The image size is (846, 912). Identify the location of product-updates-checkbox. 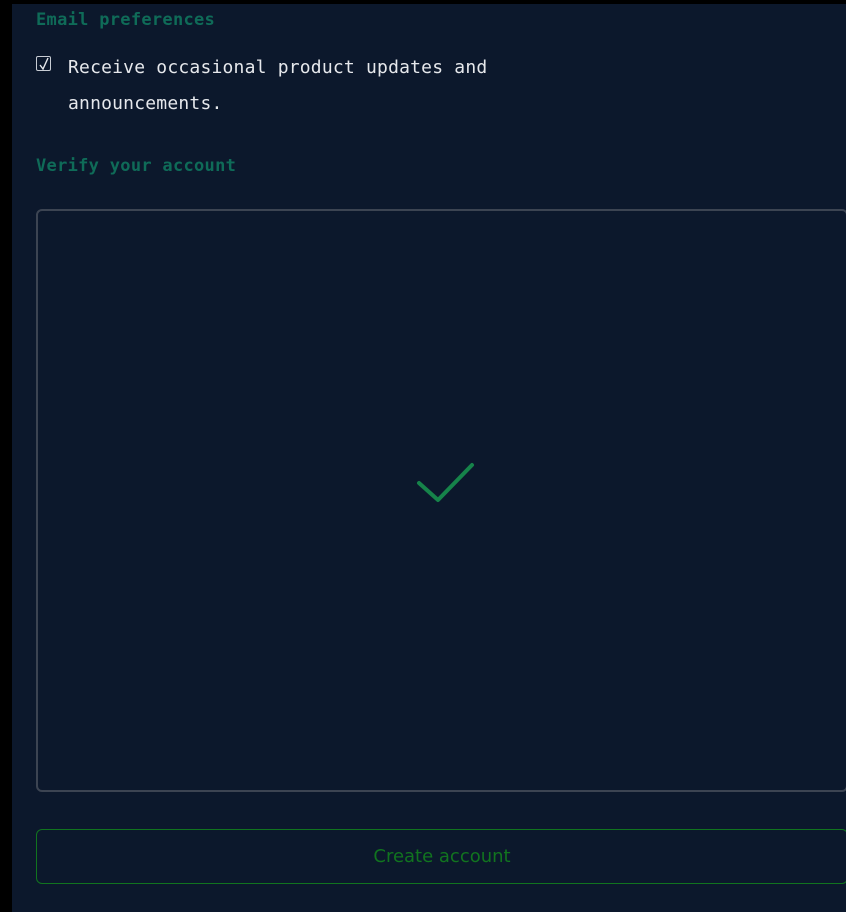
(43, 63).